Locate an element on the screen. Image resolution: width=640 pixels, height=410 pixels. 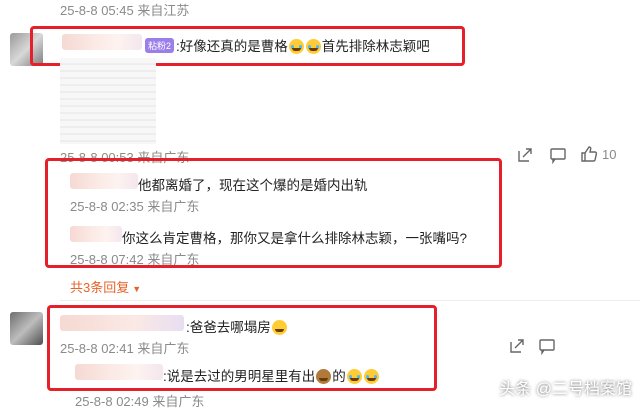
reply-time-meta: 25-8-8 07:42 来自广东 is located at coordinates (135, 259).